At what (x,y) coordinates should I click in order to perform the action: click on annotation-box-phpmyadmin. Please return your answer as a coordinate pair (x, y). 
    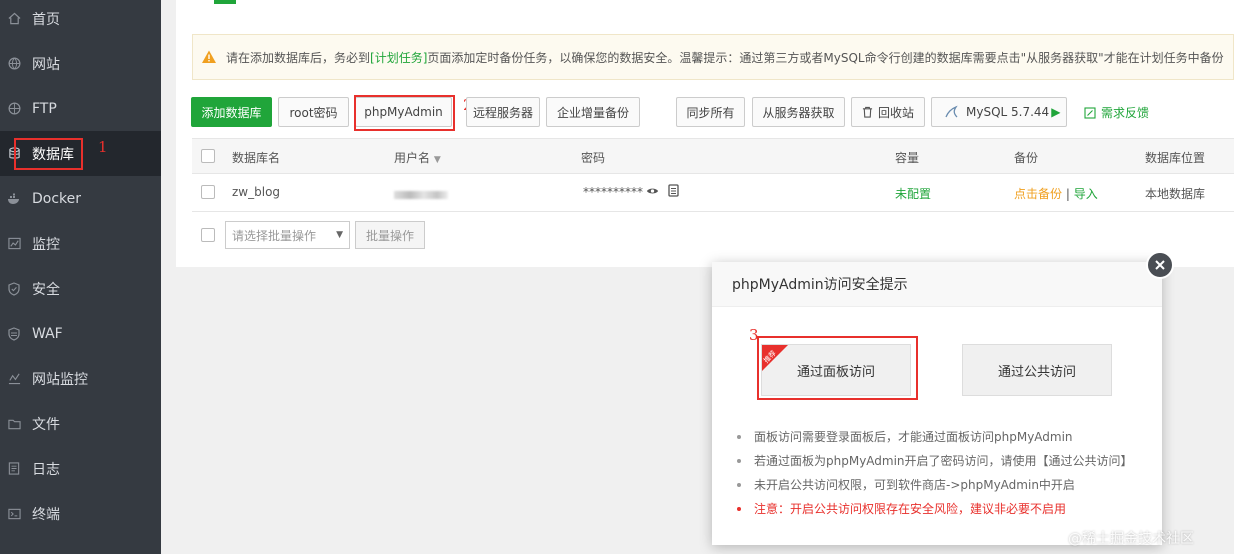
    Looking at the image, I should click on (404, 113).